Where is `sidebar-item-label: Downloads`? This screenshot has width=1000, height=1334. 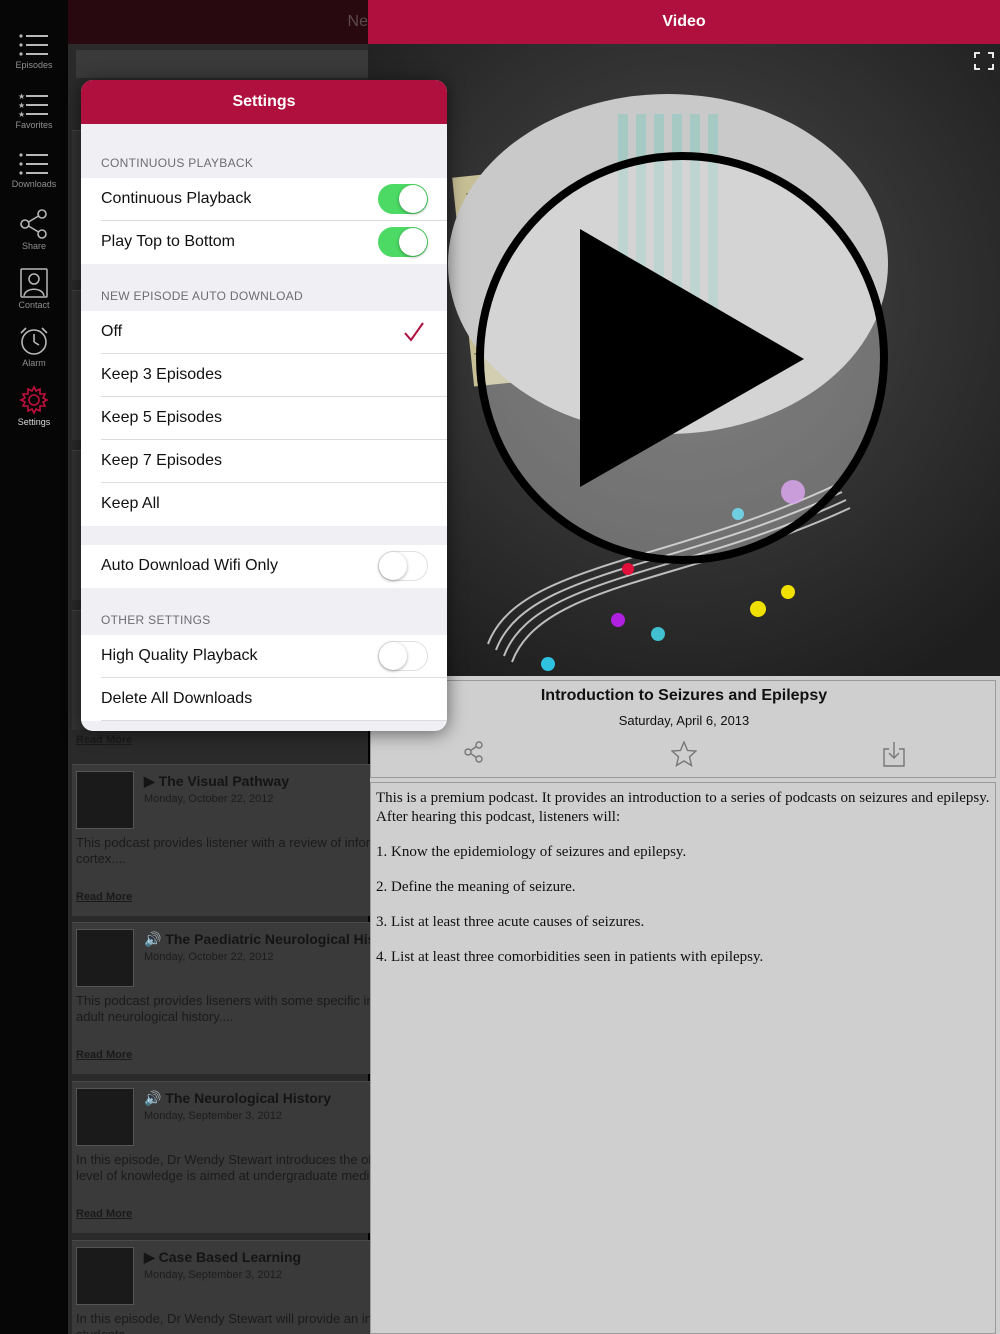
sidebar-item-label: Downloads is located at coordinates (34, 184).